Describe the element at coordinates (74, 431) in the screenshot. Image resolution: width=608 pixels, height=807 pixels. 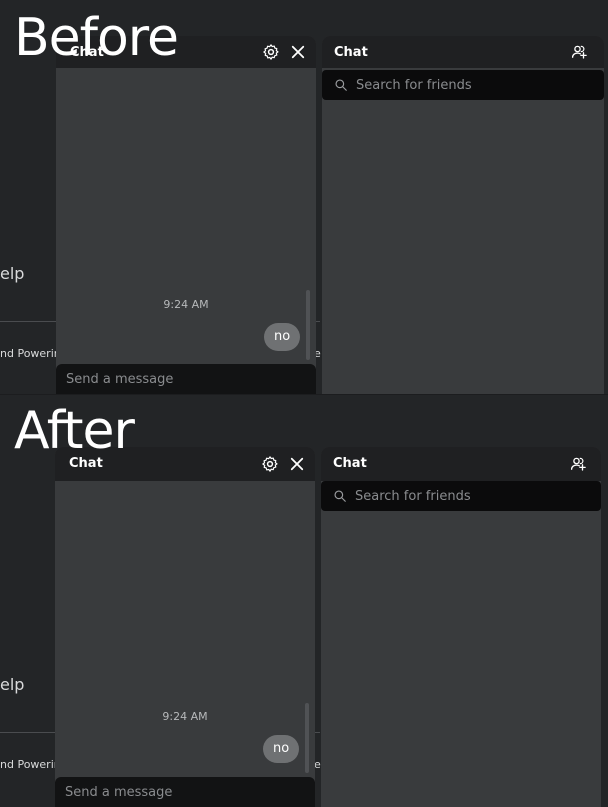
I see `after-caption: After` at that location.